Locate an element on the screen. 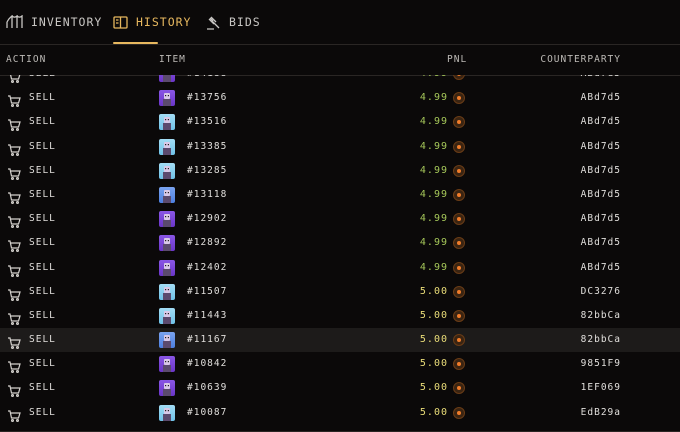 The image size is (680, 432). row-item-id: #10639 is located at coordinates (207, 387).